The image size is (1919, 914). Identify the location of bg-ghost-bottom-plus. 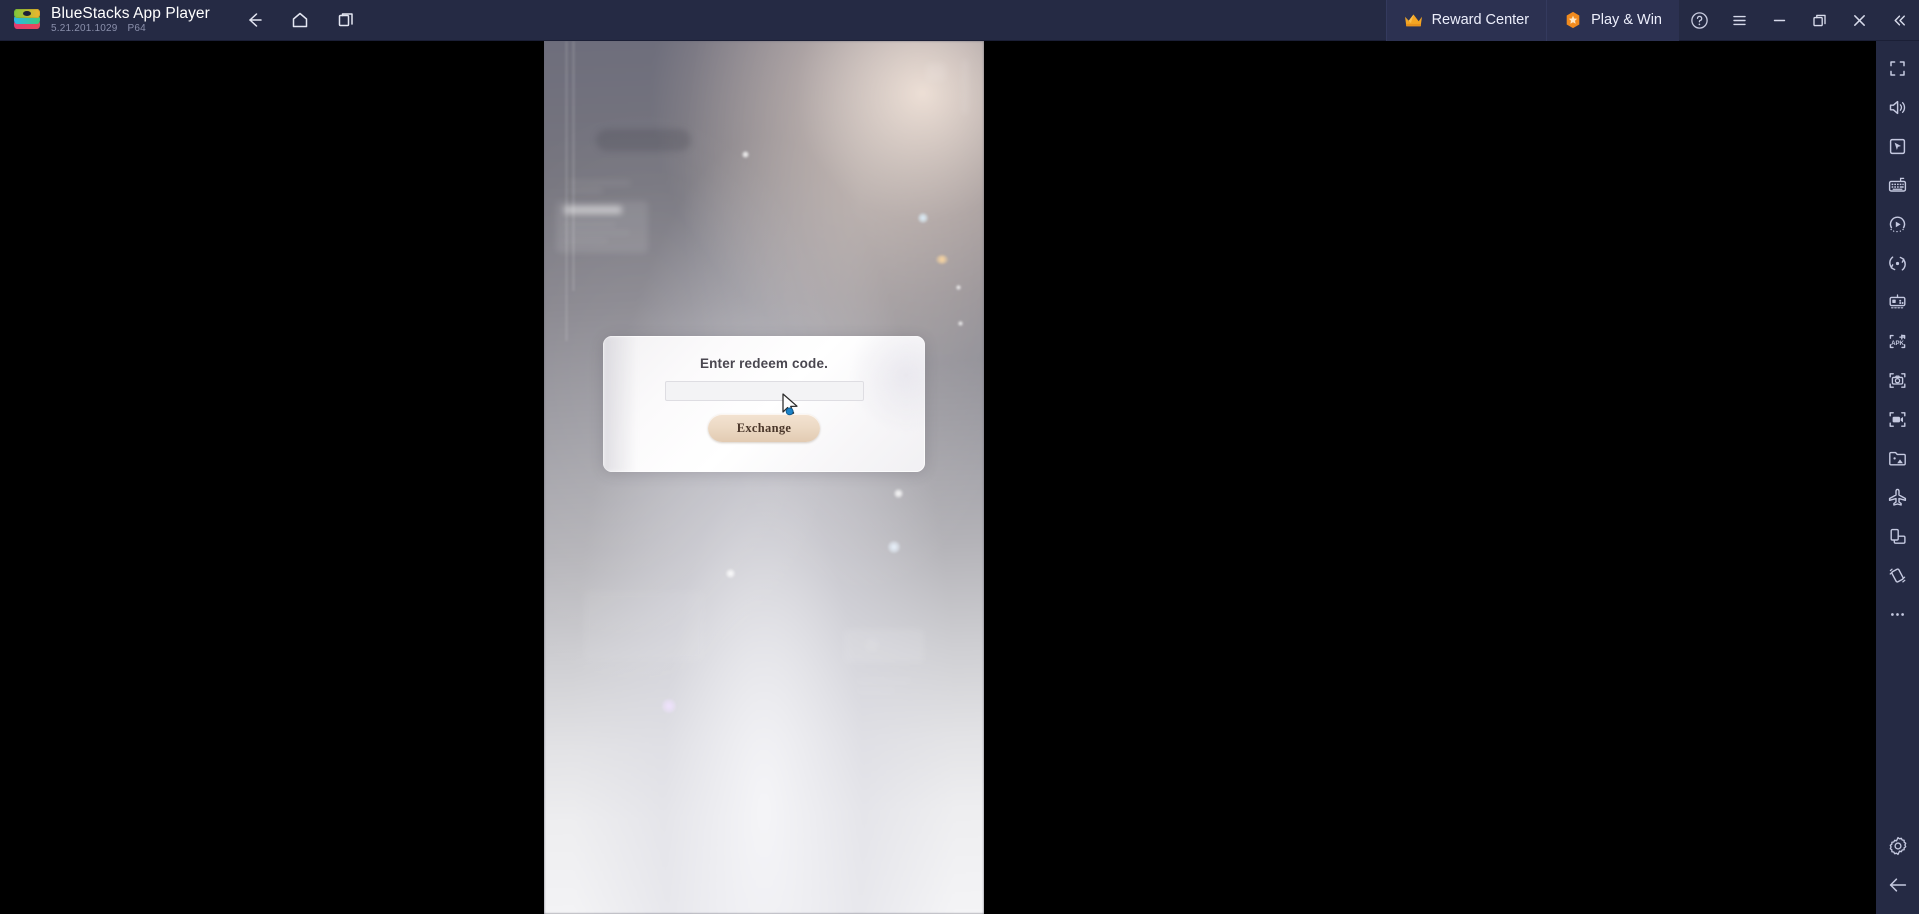
(872, 645).